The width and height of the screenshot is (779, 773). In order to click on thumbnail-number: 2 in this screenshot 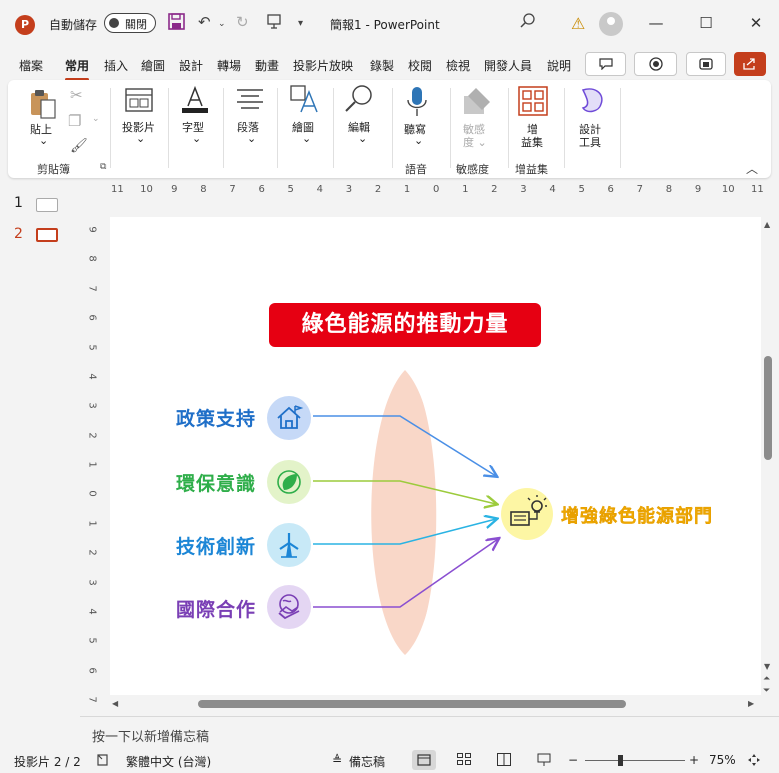, I will do `click(18, 234)`.